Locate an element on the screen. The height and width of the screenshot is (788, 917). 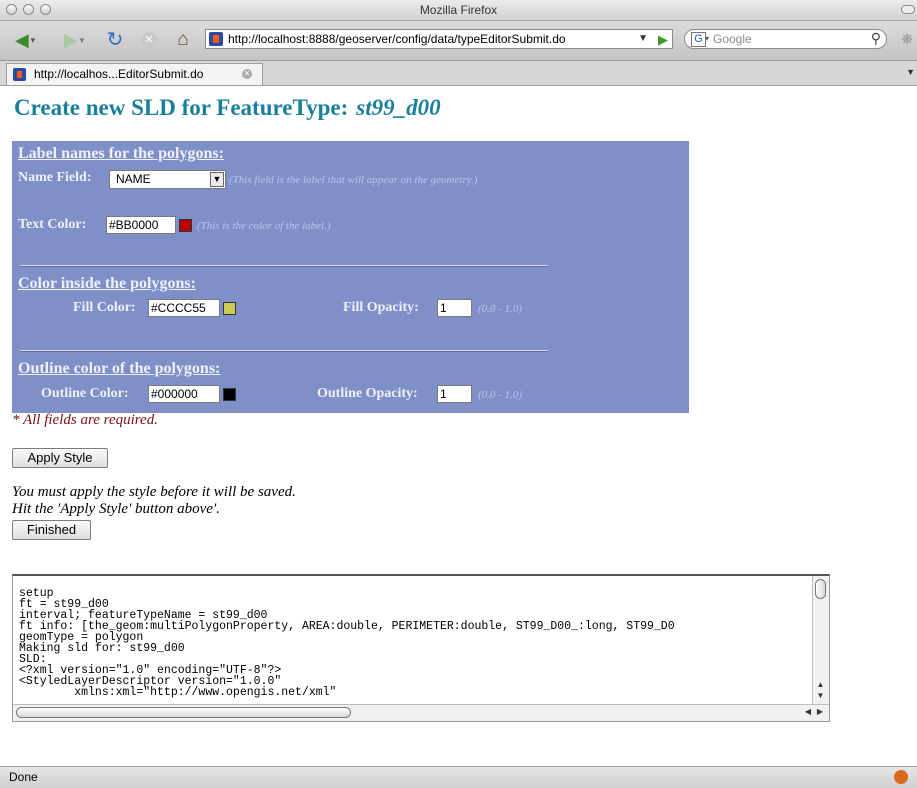
outline-color-input: #000000 is located at coordinates (184, 394).